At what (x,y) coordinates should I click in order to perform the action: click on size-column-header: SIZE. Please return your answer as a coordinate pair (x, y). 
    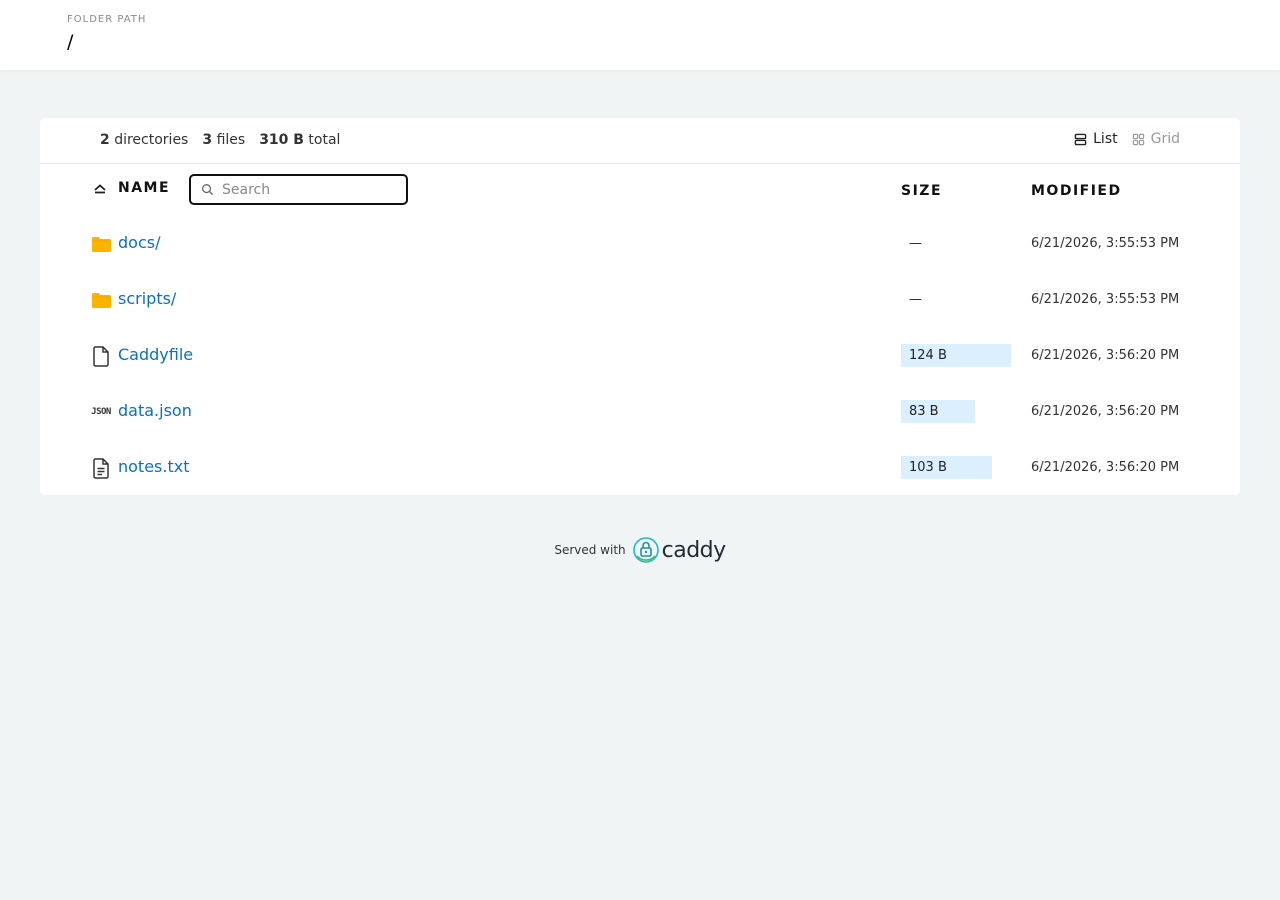
    Looking at the image, I should click on (921, 191).